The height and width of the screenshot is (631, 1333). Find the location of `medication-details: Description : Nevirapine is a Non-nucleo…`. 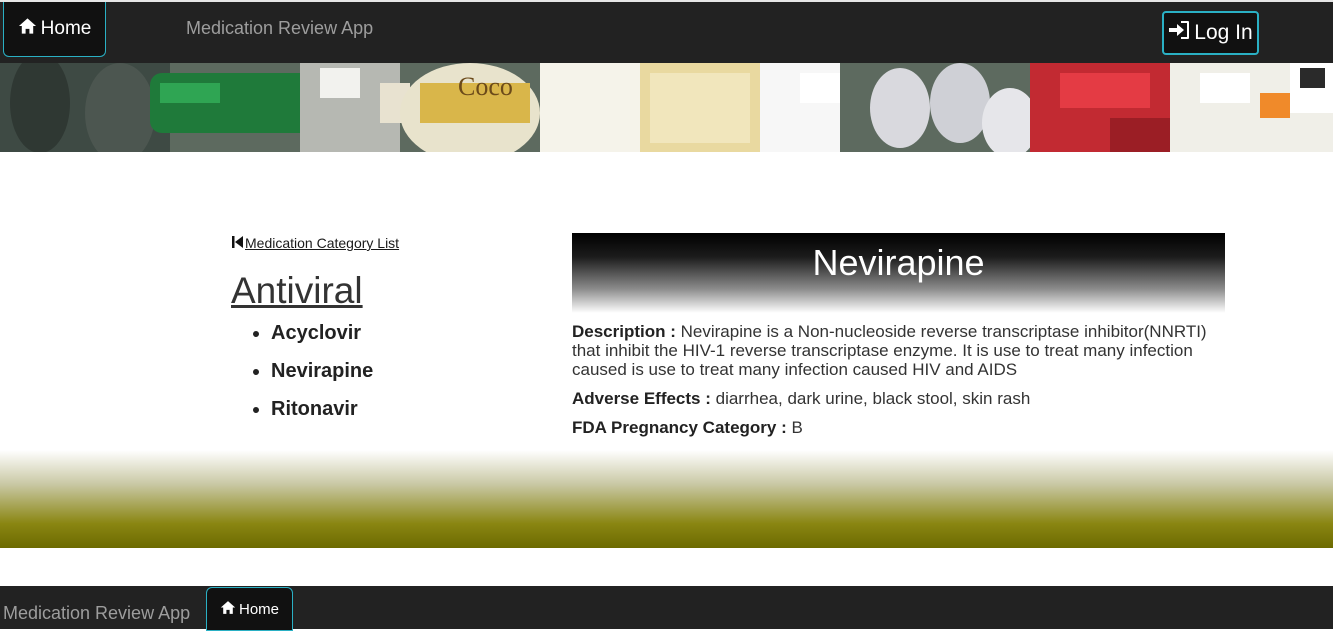

medication-details: Description : Nevirapine is a Non-nucleo… is located at coordinates (897, 384).